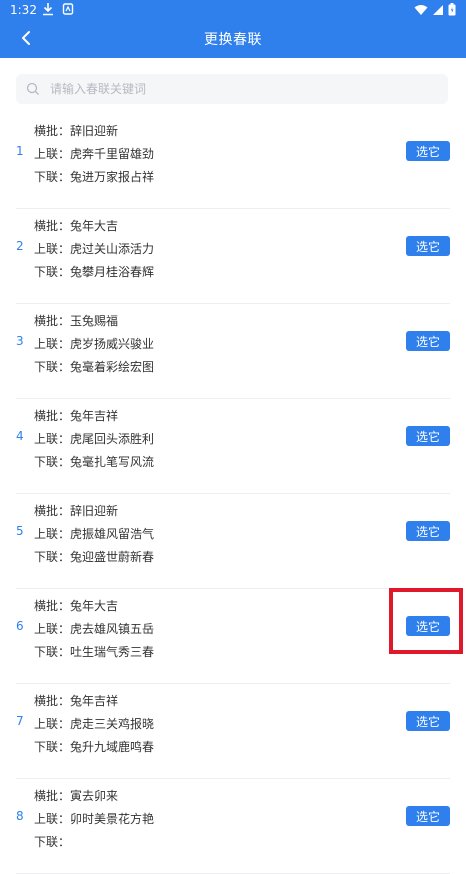 The width and height of the screenshot is (466, 874). What do you see at coordinates (240, 89) in the screenshot?
I see `search-input` at bounding box center [240, 89].